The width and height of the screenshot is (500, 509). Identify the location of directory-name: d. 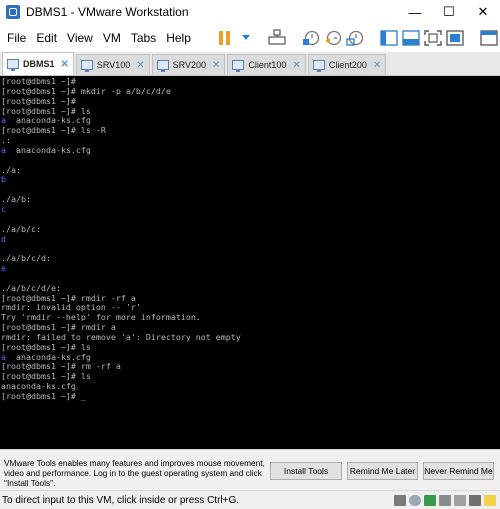
(3, 238).